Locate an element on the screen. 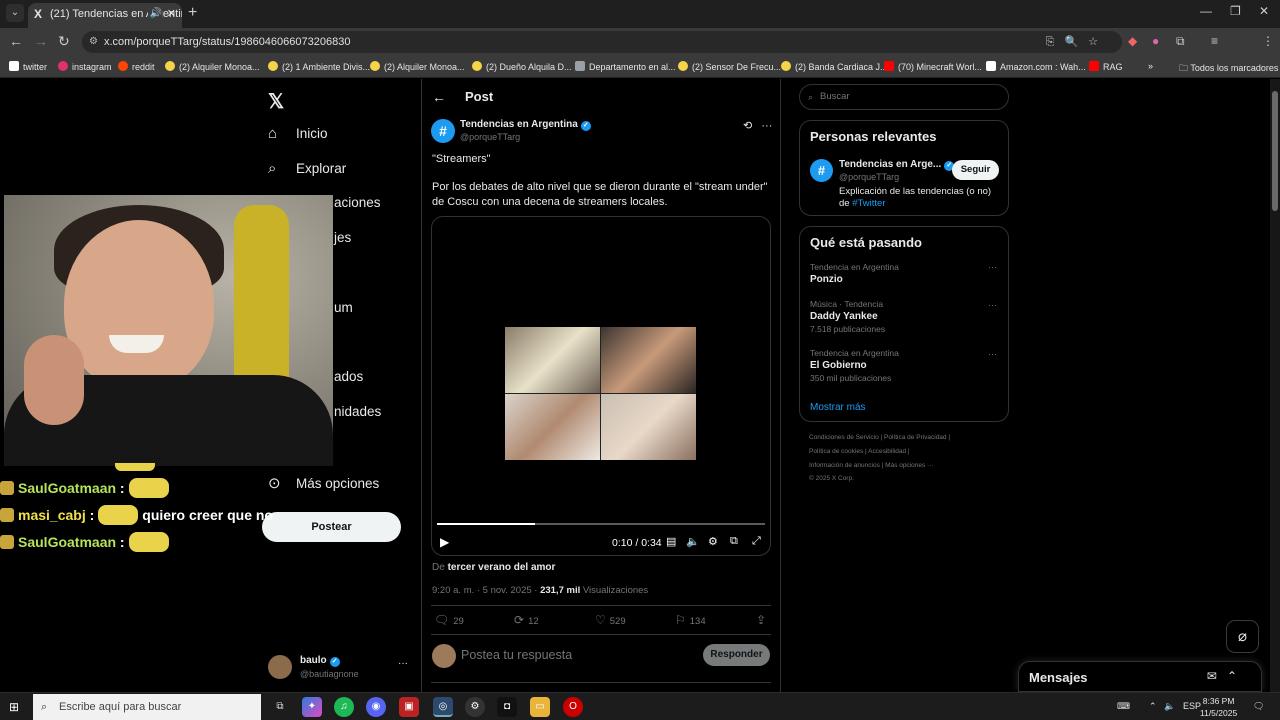 The image size is (1280, 720). restore-button: ❐ is located at coordinates (1235, 11).